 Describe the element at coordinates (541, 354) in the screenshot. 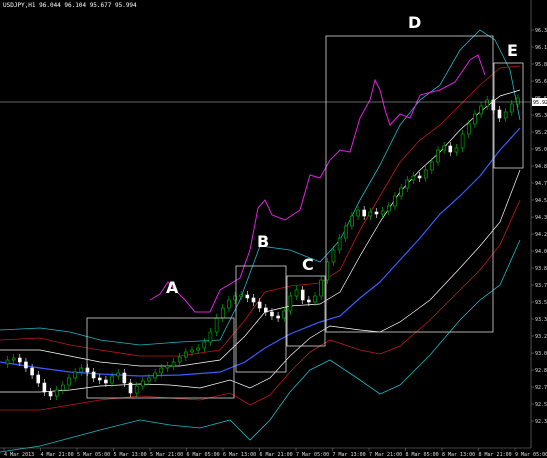

I see `price-tick-label: 93.055` at that location.